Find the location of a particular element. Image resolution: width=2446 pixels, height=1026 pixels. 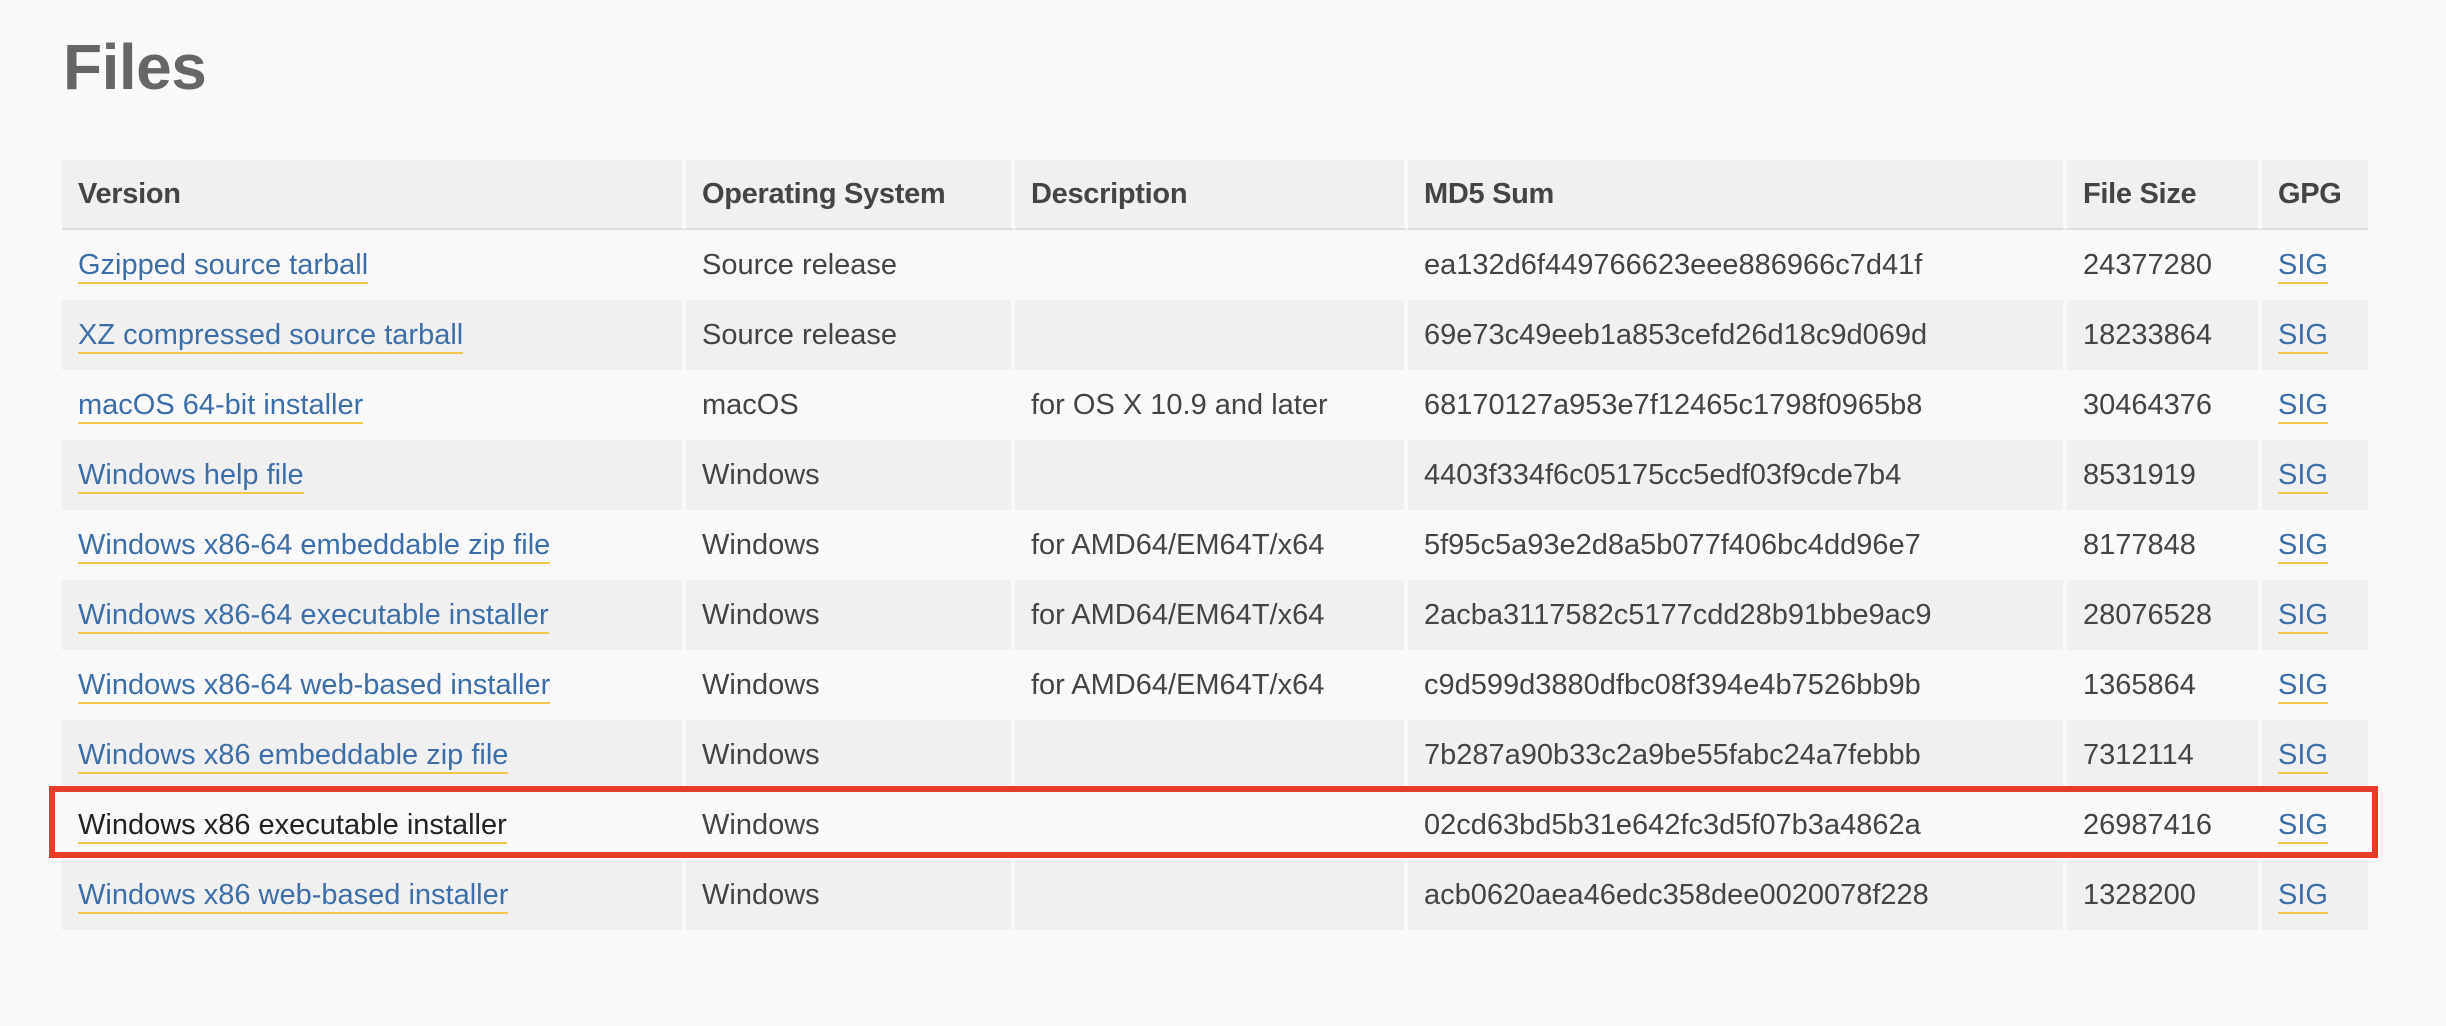

file-size-cell: 26987416 is located at coordinates (2164, 825).